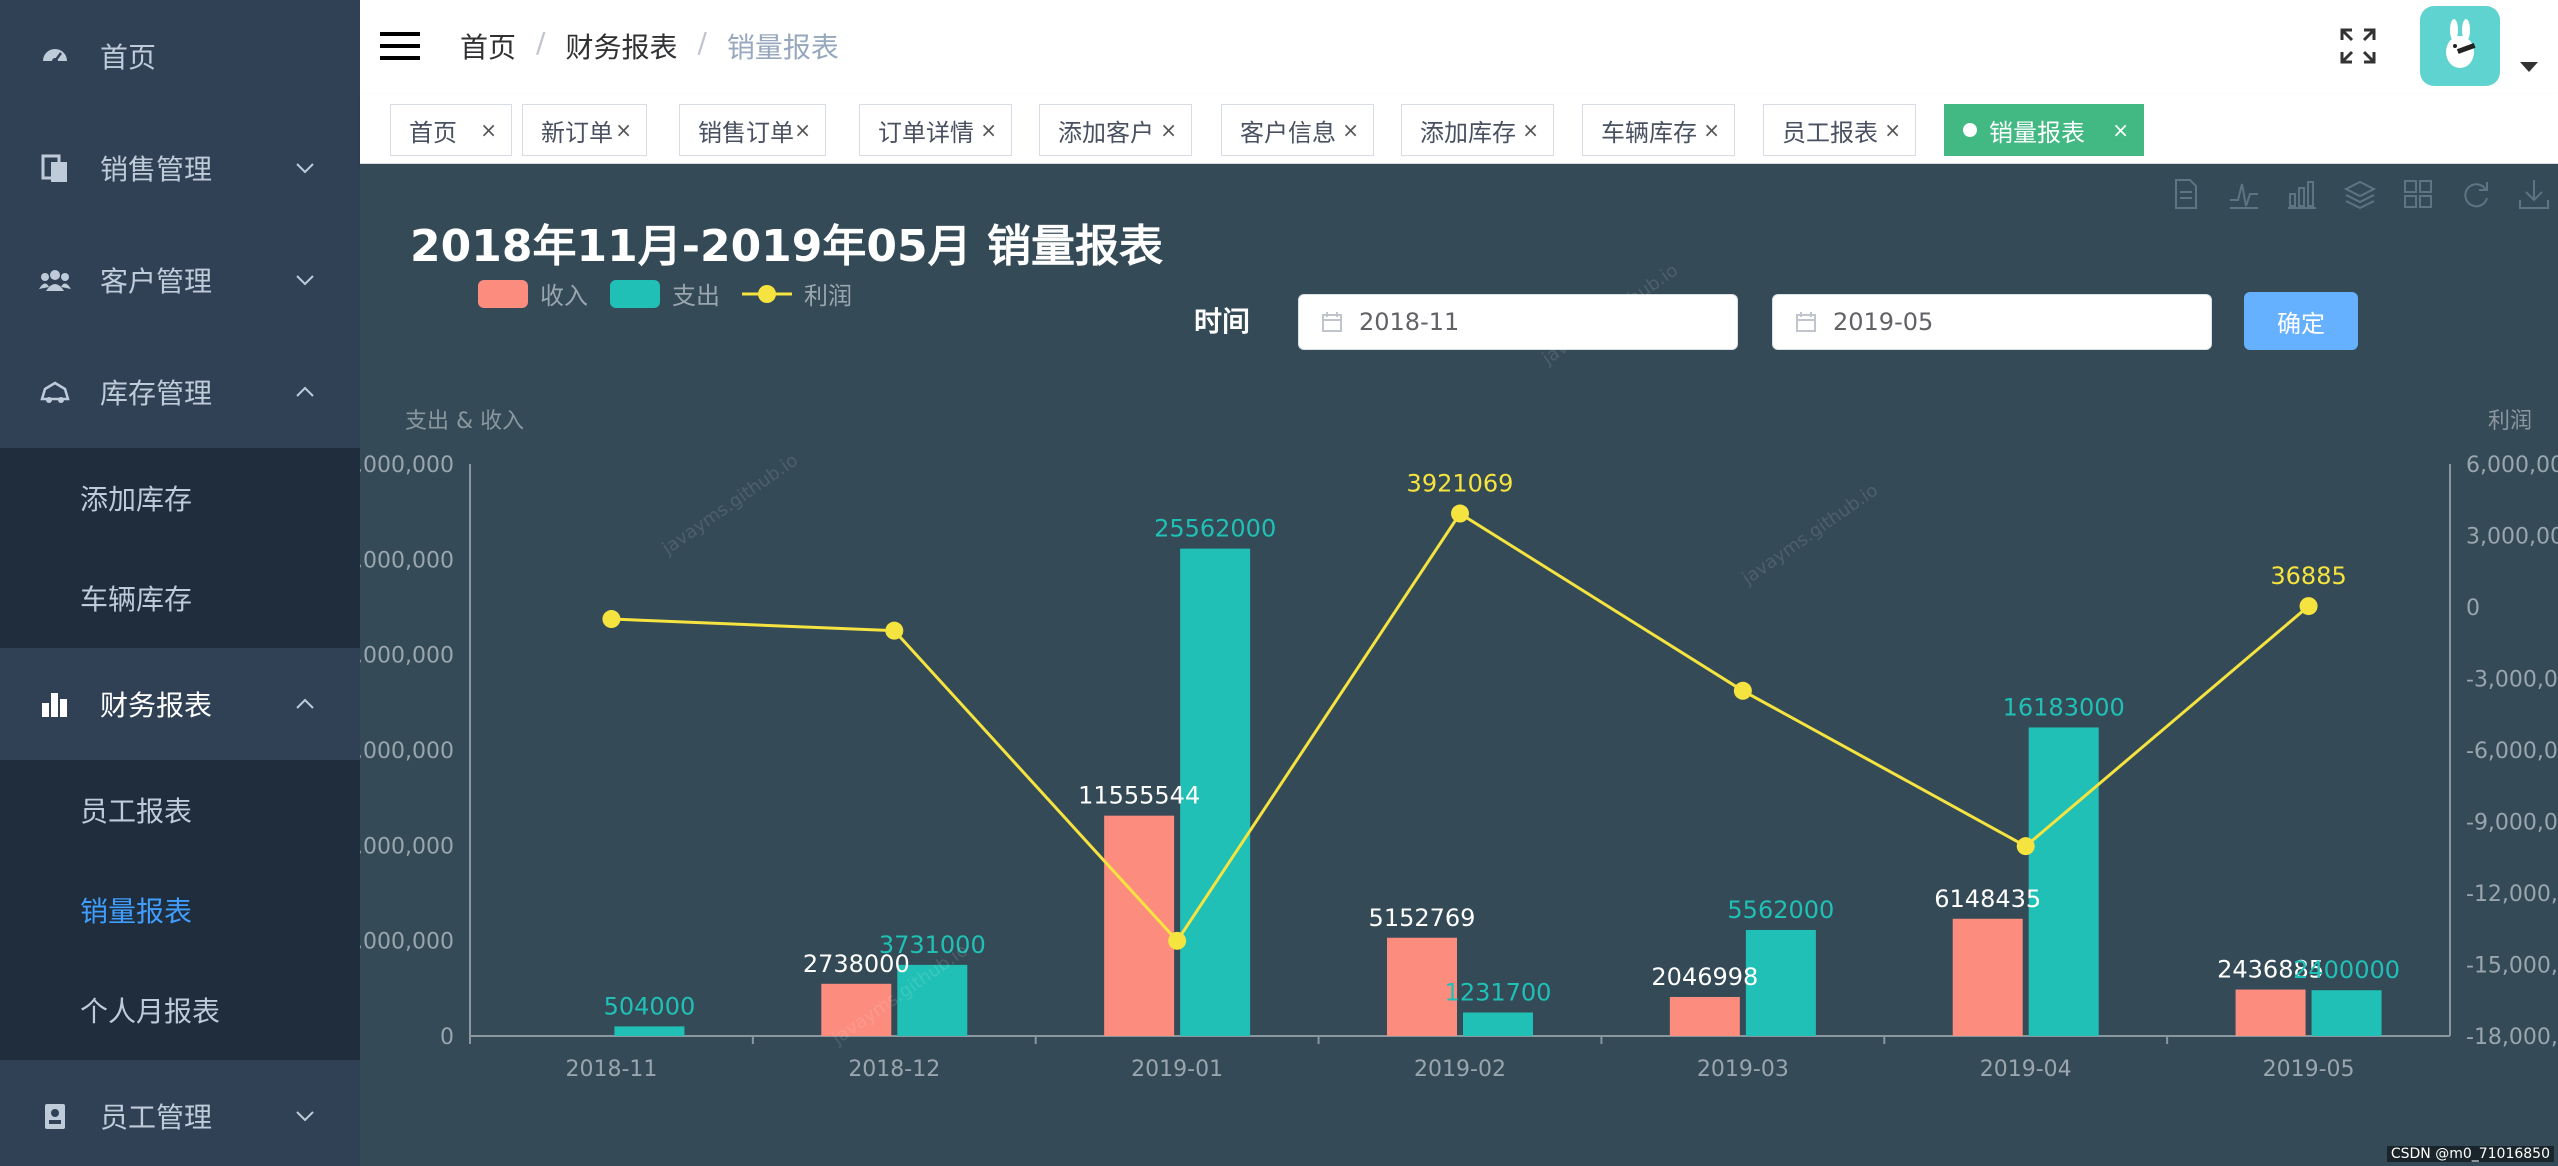  I want to click on sidebar-item-label: 首页, so click(128, 57).